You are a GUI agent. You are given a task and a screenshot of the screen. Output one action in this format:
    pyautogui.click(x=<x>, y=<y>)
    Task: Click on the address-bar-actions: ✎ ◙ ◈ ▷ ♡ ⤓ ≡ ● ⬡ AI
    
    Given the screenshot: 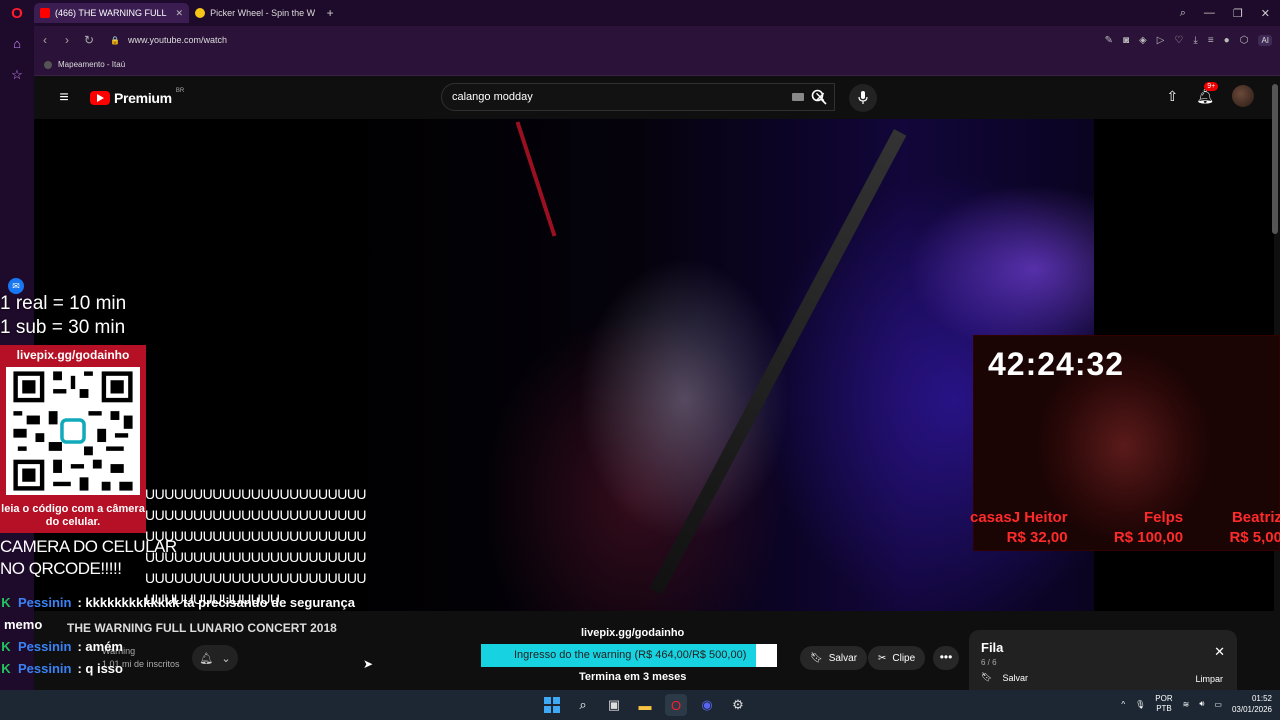 What is the action you would take?
    pyautogui.click(x=1192, y=40)
    